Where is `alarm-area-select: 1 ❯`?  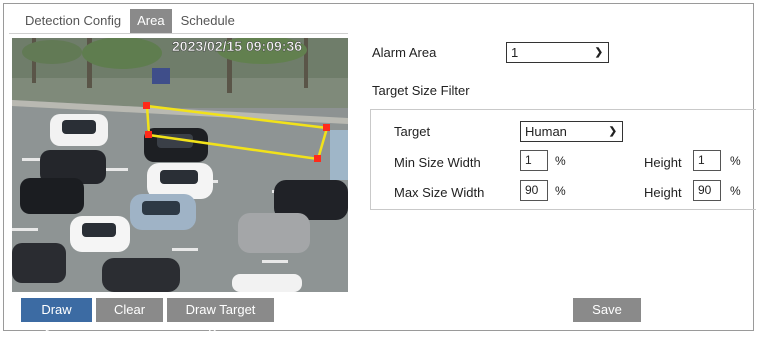 alarm-area-select: 1 ❯ is located at coordinates (557, 52).